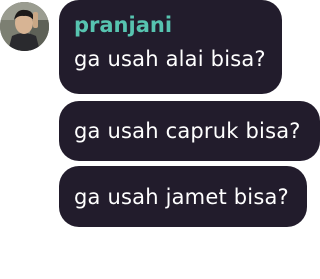 The height and width of the screenshot is (279, 320). I want to click on message-text: ga usah alai bisa?, so click(170, 59).